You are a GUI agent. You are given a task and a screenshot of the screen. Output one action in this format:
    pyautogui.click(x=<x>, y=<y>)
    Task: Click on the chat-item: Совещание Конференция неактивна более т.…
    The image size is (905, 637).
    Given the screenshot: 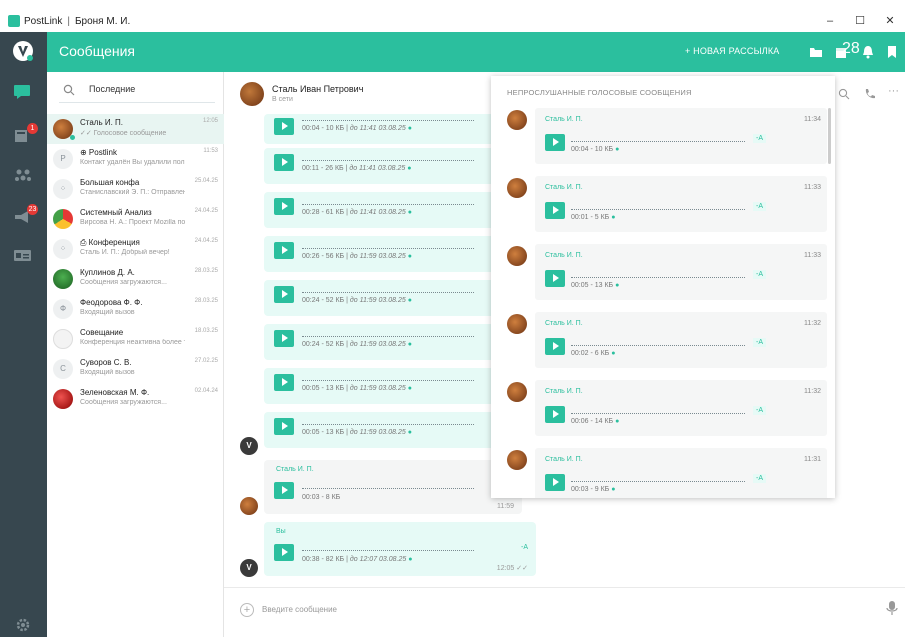 What is the action you would take?
    pyautogui.click(x=135, y=339)
    